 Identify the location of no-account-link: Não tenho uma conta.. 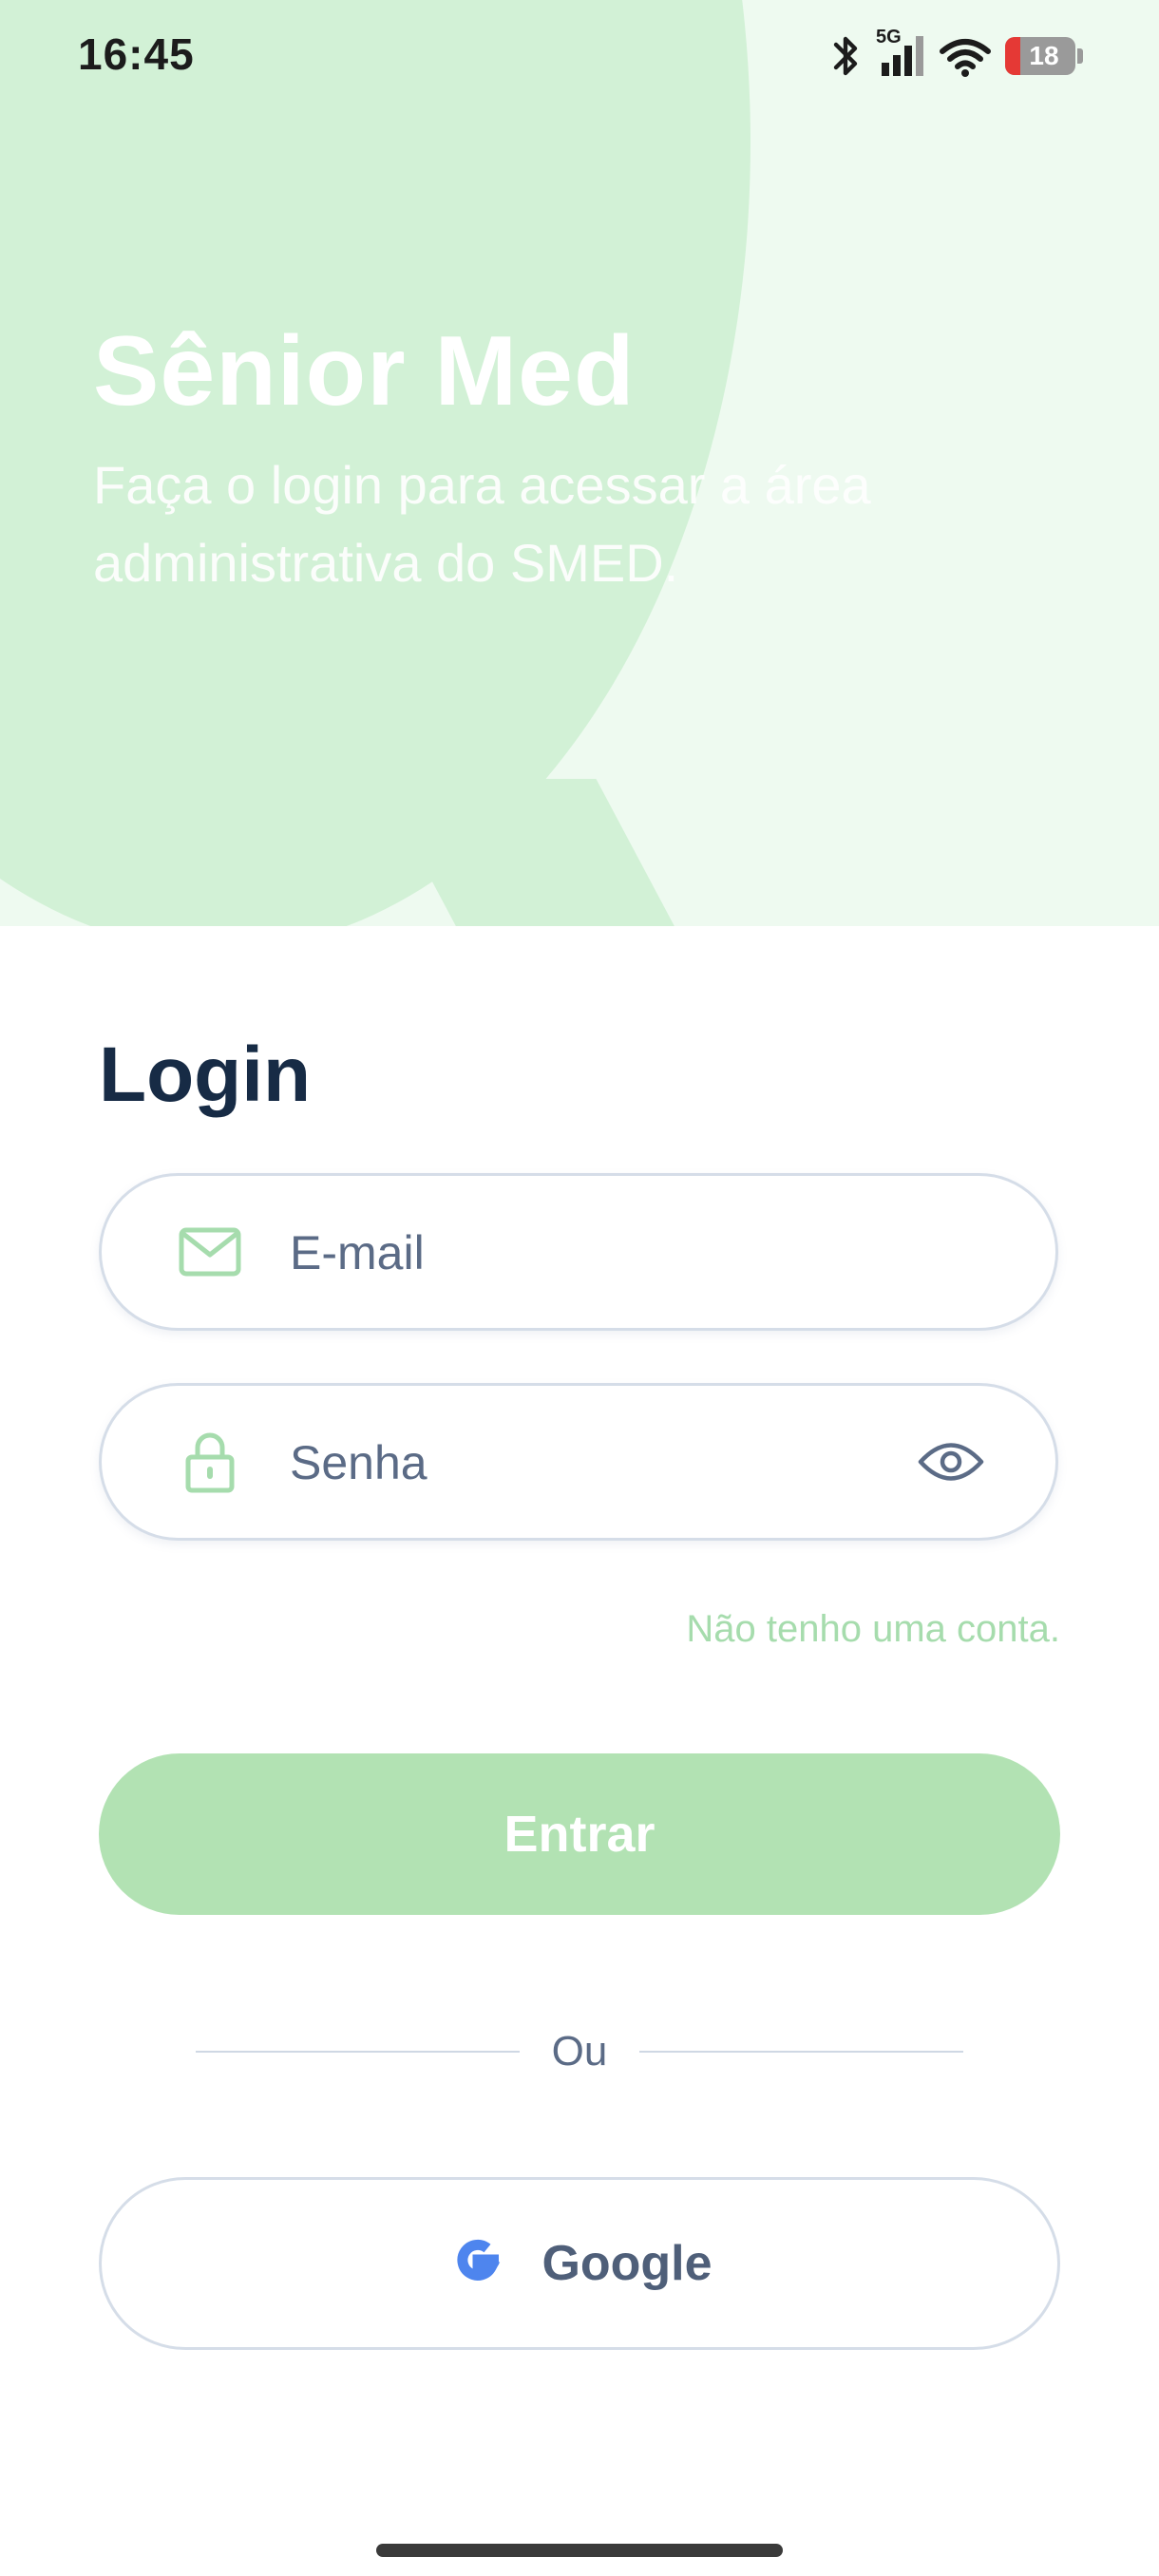
(873, 1629).